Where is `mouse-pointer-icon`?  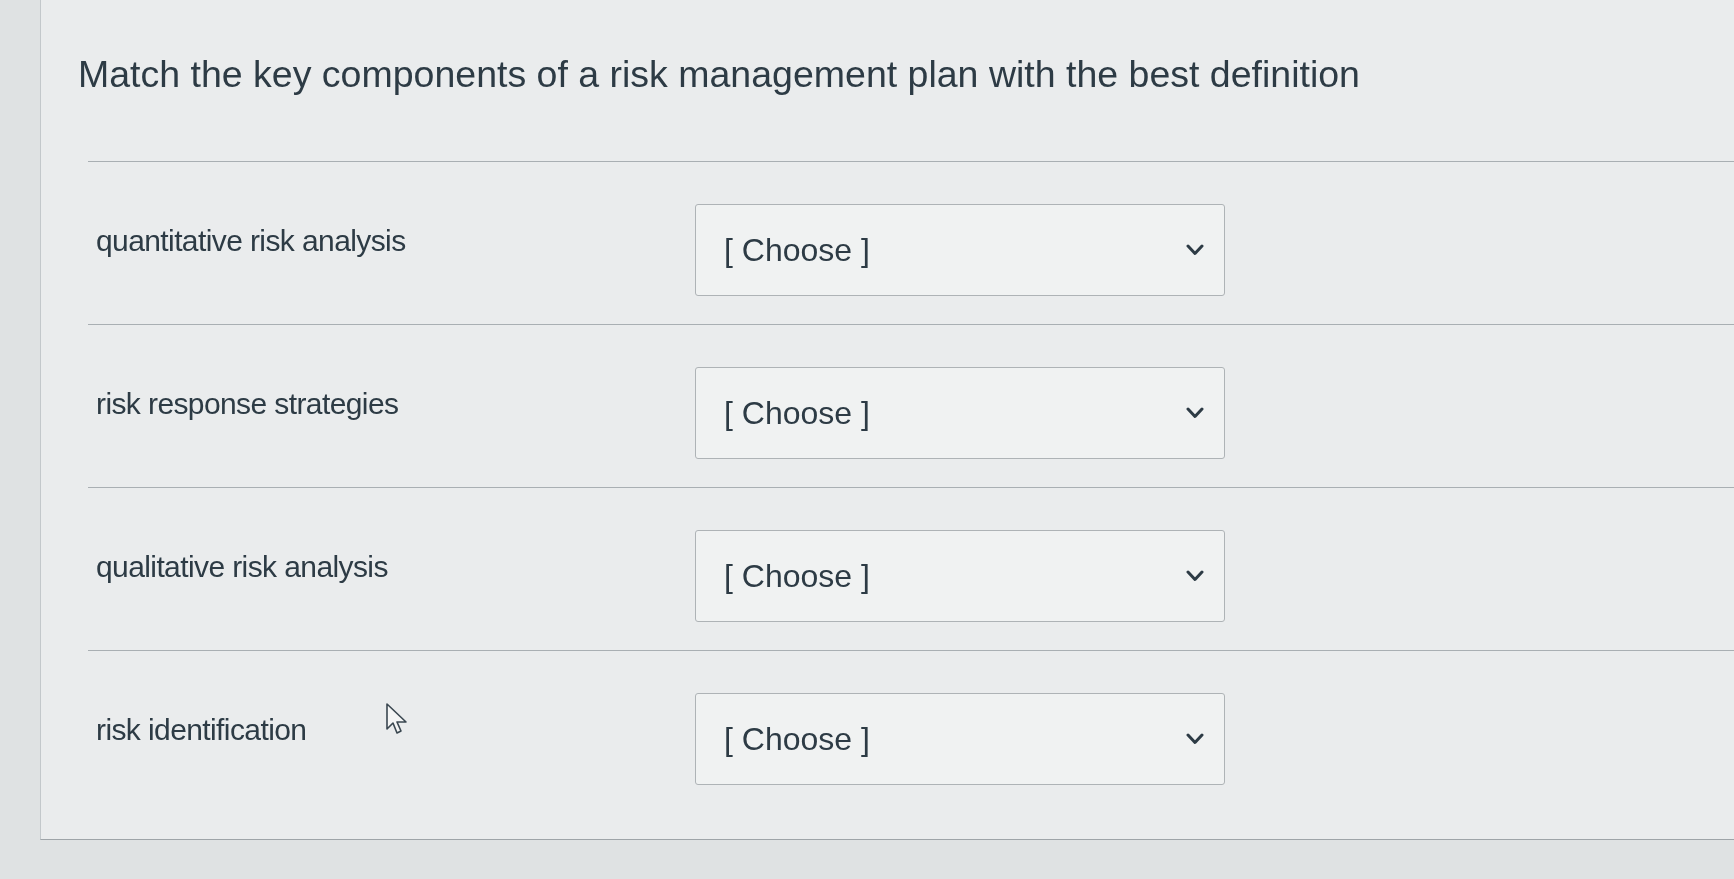 mouse-pointer-icon is located at coordinates (397, 719).